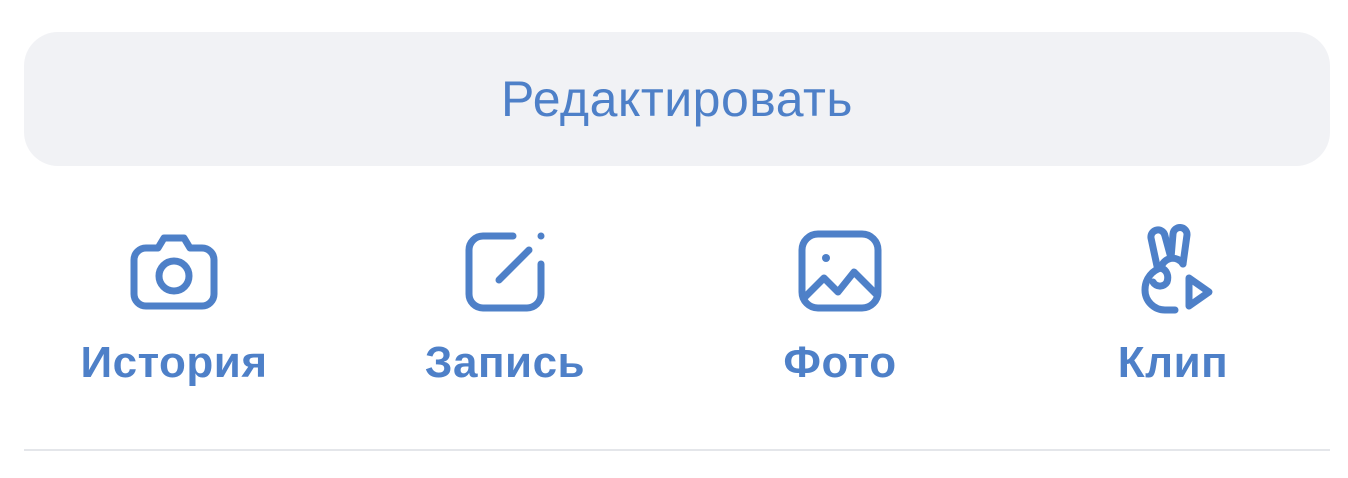 The height and width of the screenshot is (478, 1348). Describe the element at coordinates (174, 270) in the screenshot. I see `camera-icon` at that location.